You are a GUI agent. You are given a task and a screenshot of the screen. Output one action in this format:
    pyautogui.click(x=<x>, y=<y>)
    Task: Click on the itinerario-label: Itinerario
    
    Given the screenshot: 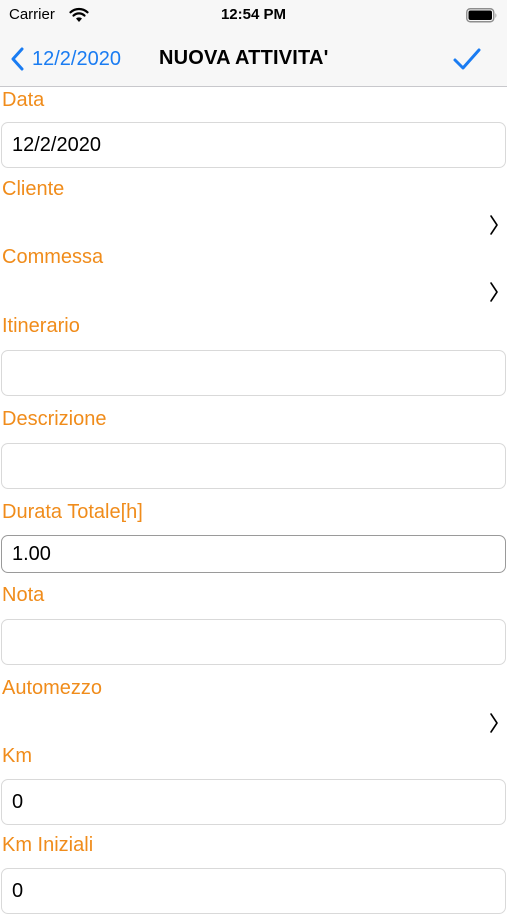 What is the action you would take?
    pyautogui.click(x=41, y=326)
    